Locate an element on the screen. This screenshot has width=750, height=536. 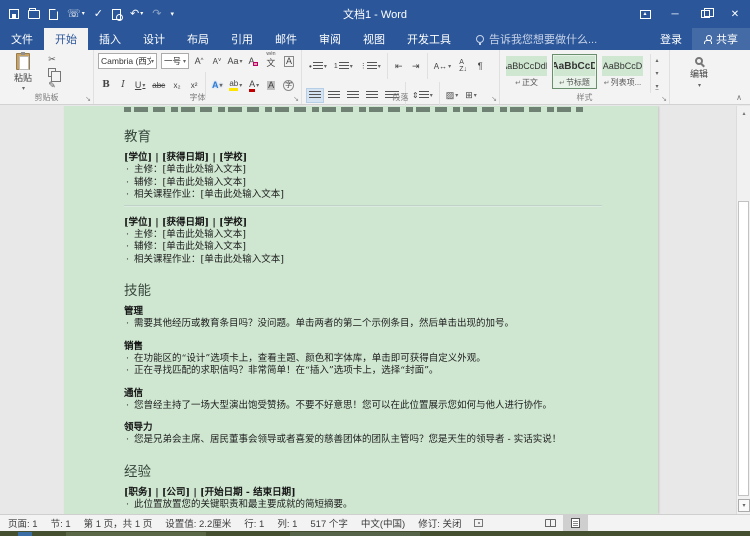
spelling-check-icon: ✓ is located at coordinates (98, 14).